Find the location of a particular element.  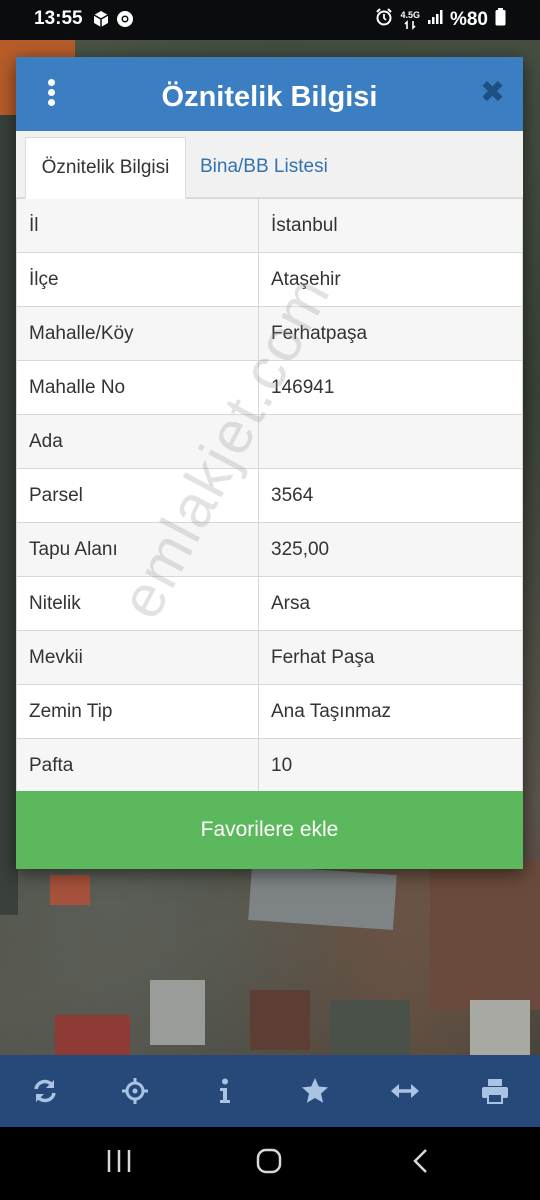

row-key: Parsel is located at coordinates (137, 495).